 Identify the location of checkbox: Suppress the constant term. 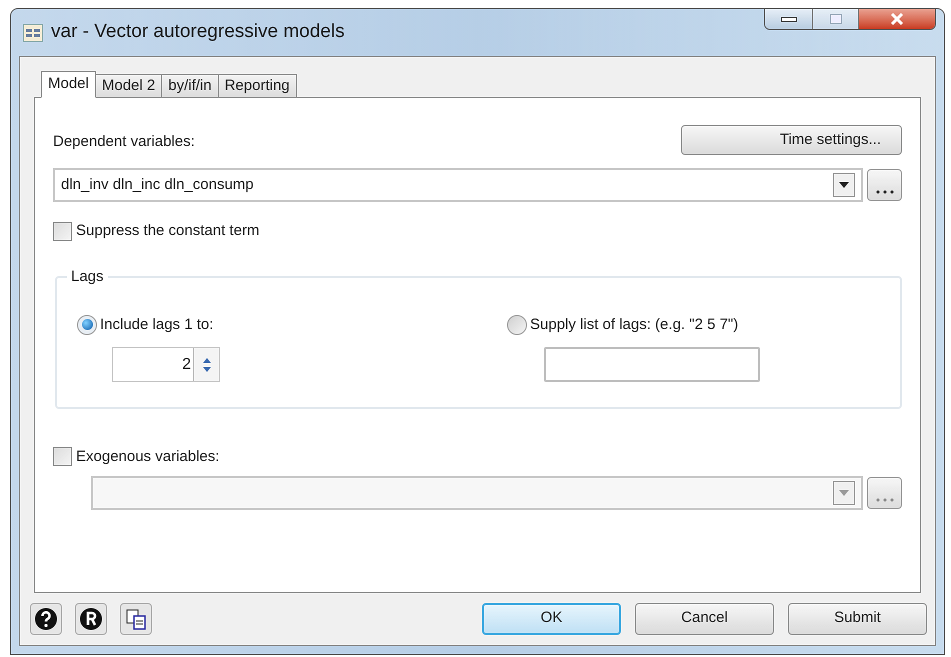
(477, 231).